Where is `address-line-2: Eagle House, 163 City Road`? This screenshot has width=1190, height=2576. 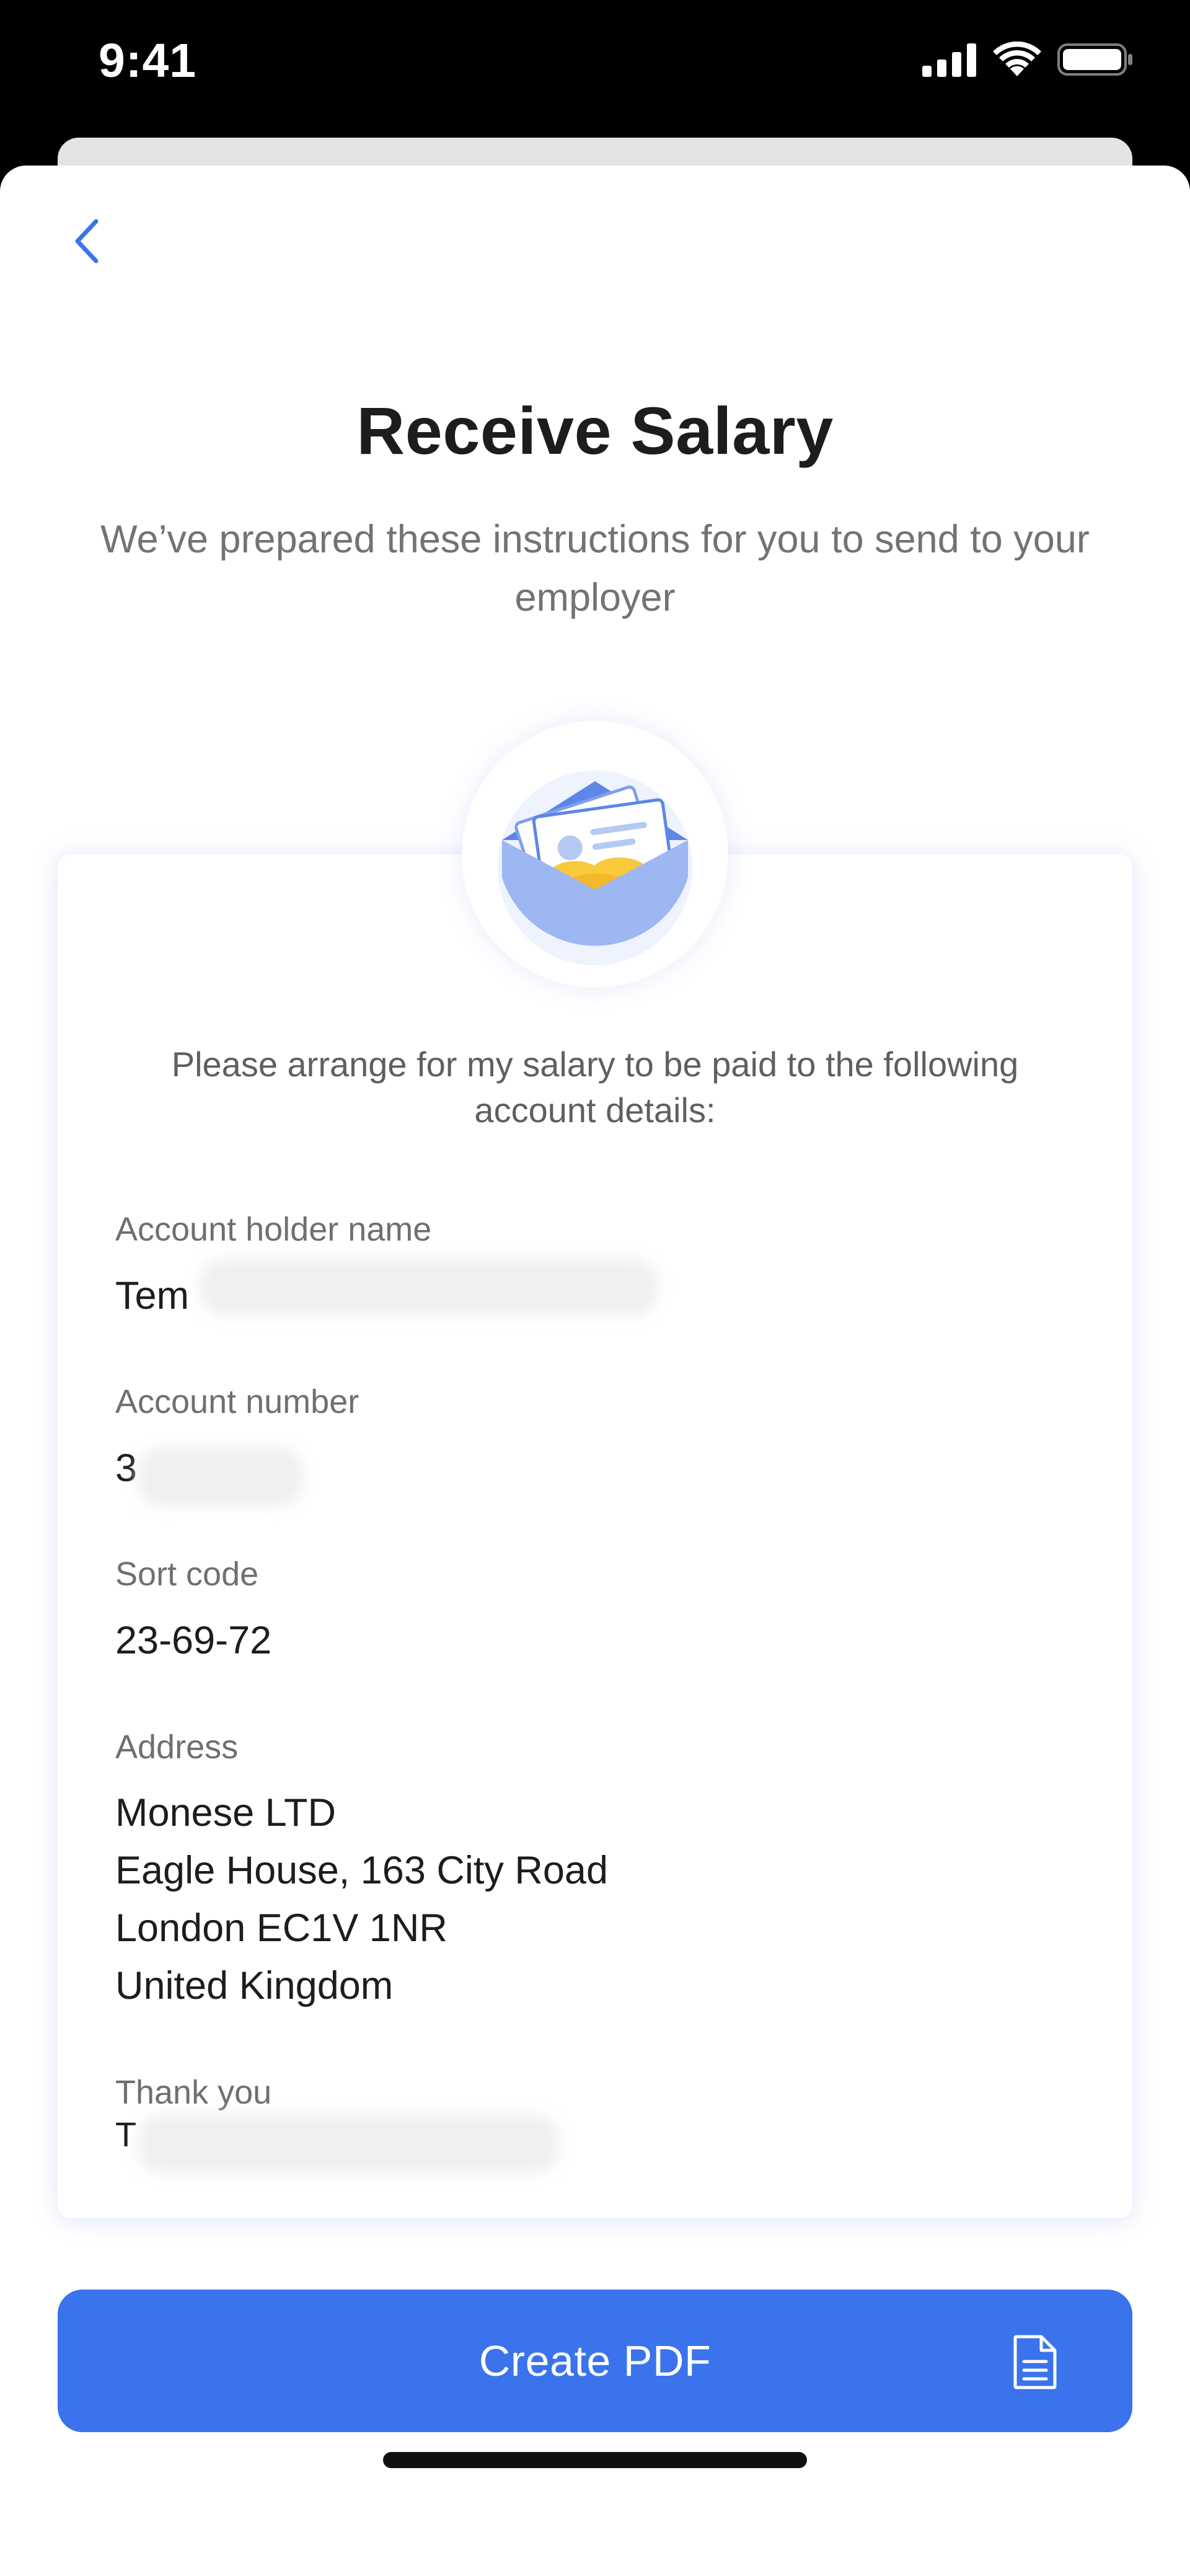 address-line-2: Eagle House, 163 City Road is located at coordinates (361, 1871).